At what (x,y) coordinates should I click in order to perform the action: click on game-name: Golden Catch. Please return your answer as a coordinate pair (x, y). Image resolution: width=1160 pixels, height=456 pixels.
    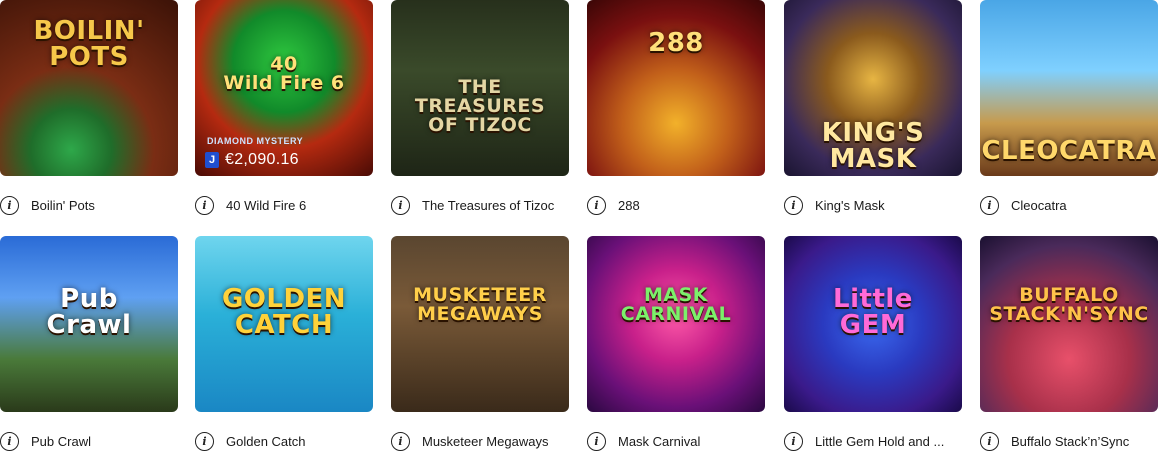
    Looking at the image, I should click on (266, 441).